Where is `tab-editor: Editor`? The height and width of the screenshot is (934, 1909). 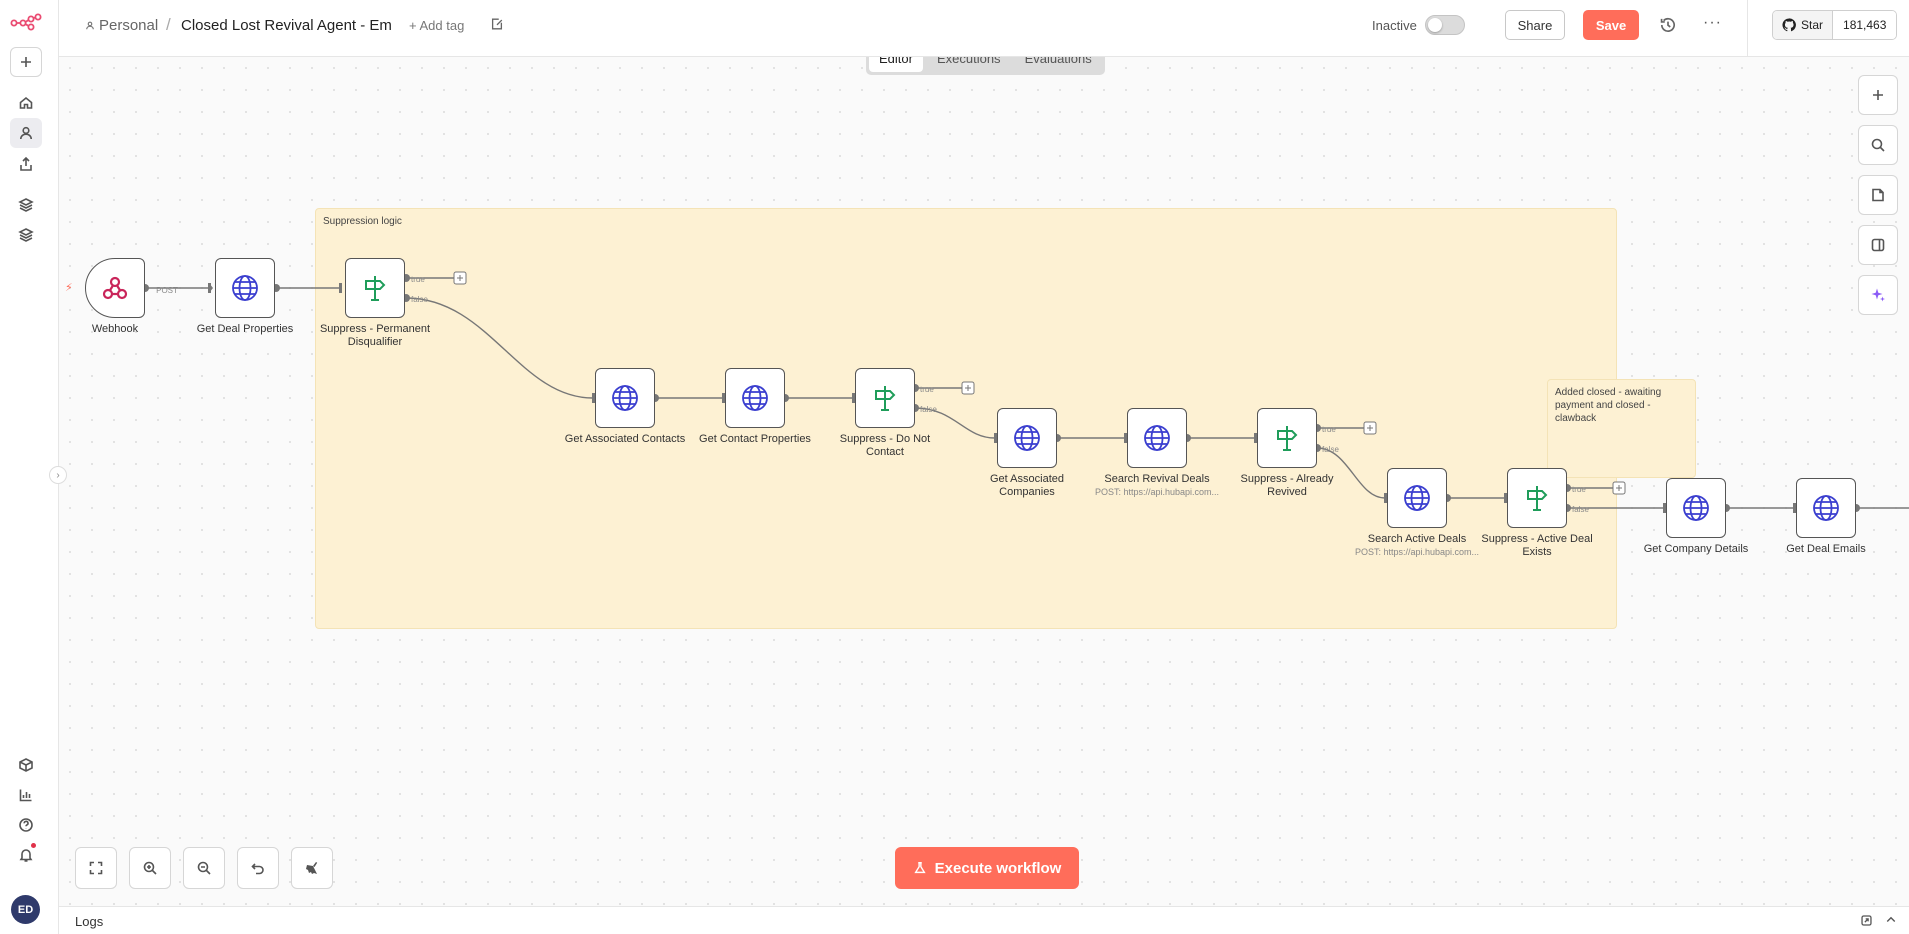 tab-editor: Editor is located at coordinates (896, 64).